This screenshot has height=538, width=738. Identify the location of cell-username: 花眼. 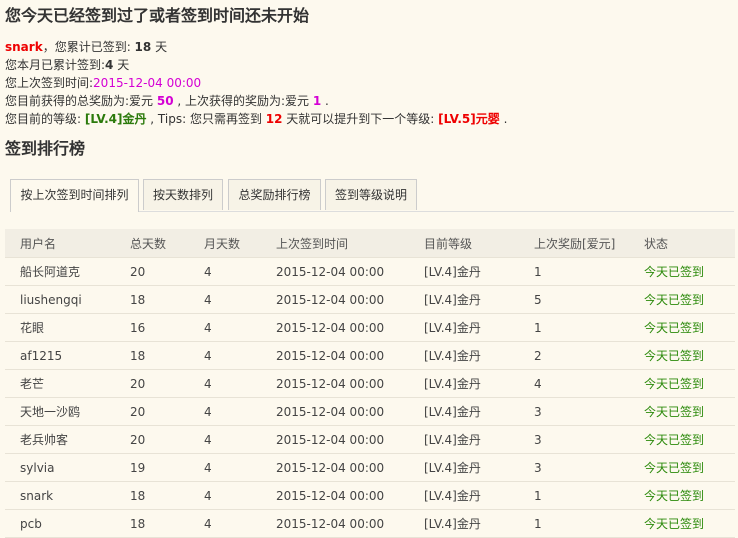
(67, 327).